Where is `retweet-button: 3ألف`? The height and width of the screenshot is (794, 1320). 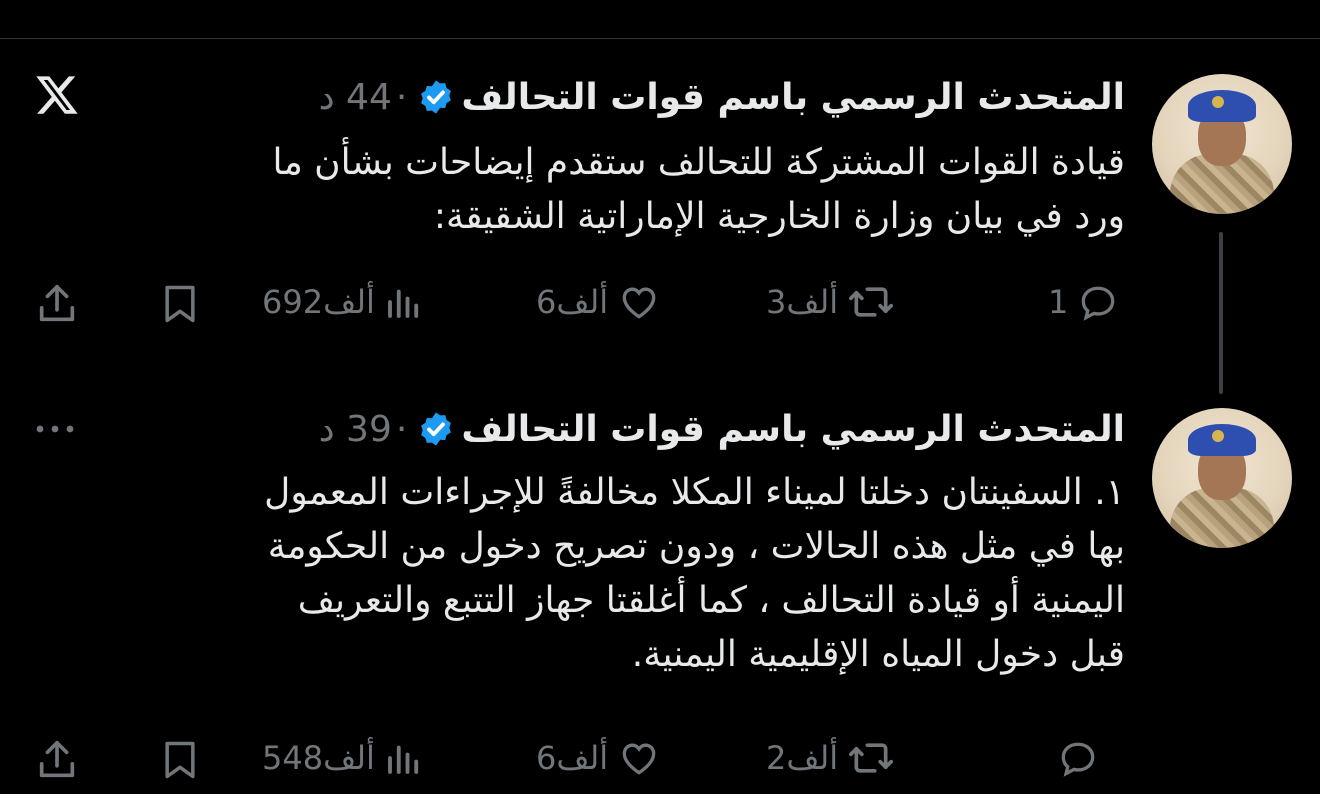
retweet-button: 3ألف is located at coordinates (827, 302).